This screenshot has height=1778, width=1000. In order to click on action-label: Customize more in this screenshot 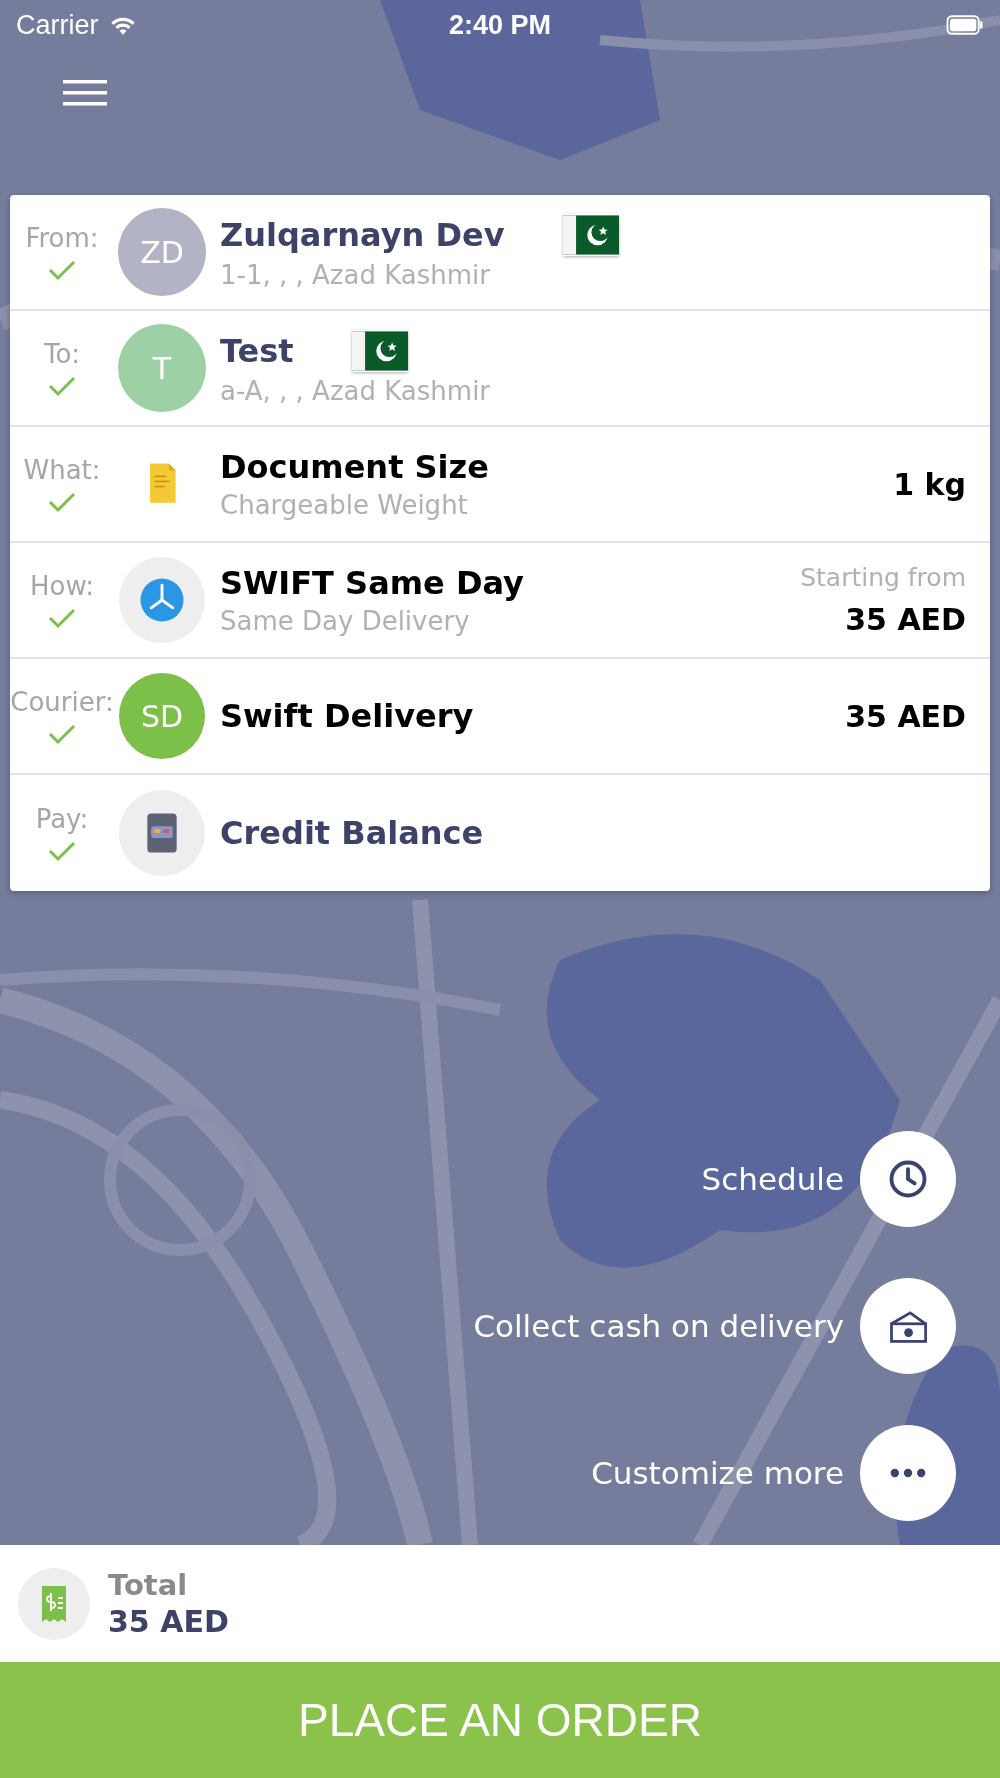, I will do `click(717, 1473)`.